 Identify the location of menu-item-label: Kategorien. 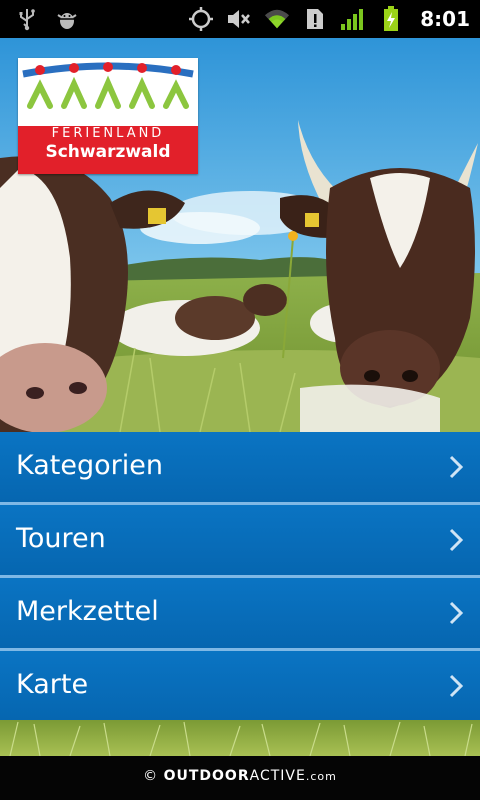
(89, 465).